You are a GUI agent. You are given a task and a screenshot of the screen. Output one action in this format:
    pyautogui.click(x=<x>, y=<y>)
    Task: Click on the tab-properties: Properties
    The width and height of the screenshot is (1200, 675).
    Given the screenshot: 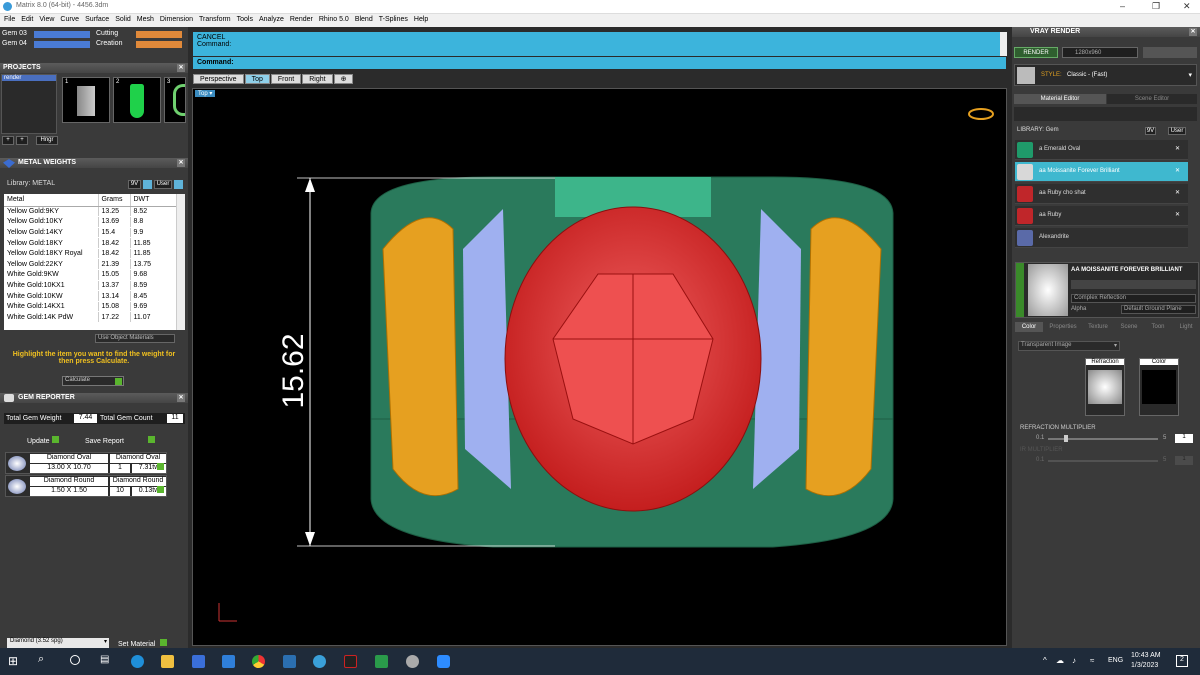 What is the action you would take?
    pyautogui.click(x=1063, y=327)
    